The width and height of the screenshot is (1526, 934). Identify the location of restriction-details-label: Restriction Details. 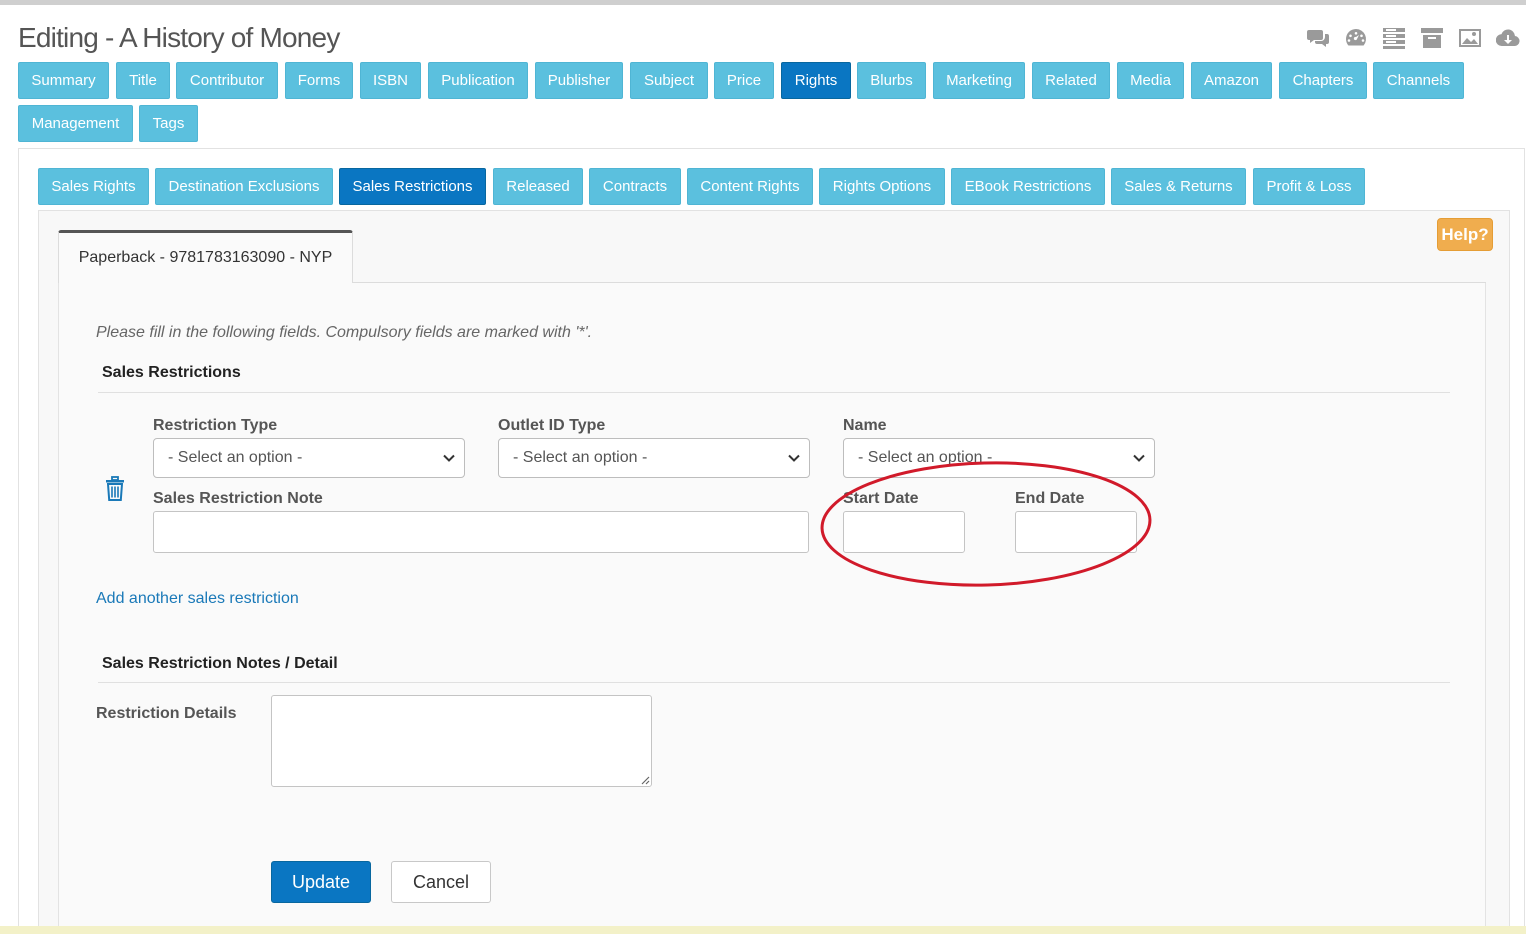
(166, 713).